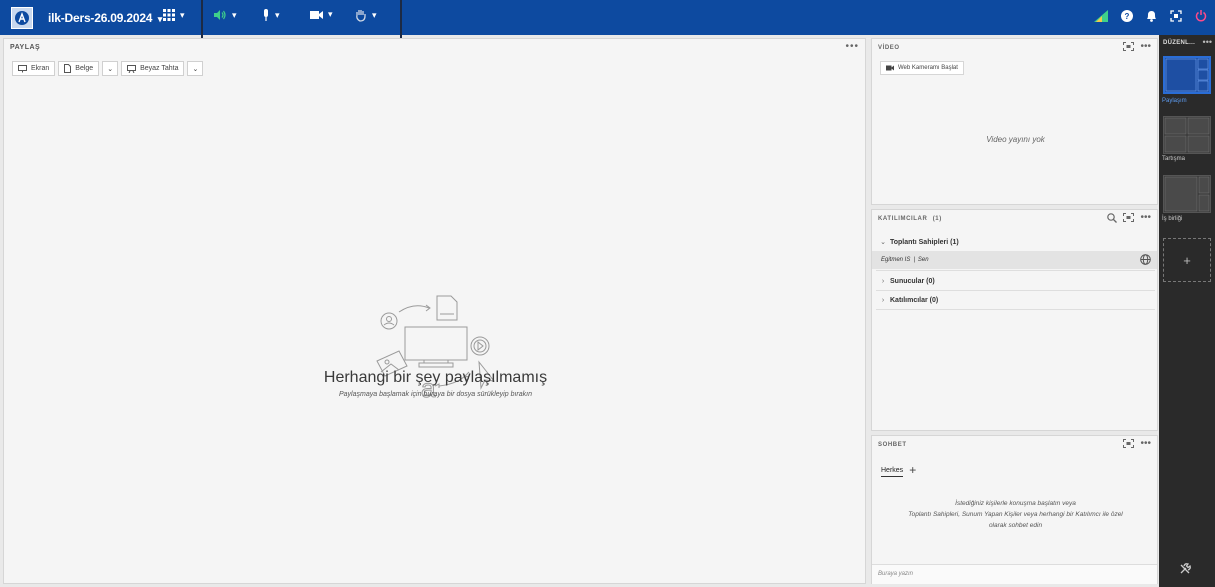 The image size is (1215, 587). I want to click on share-pod-menu-button: •••, so click(852, 46).